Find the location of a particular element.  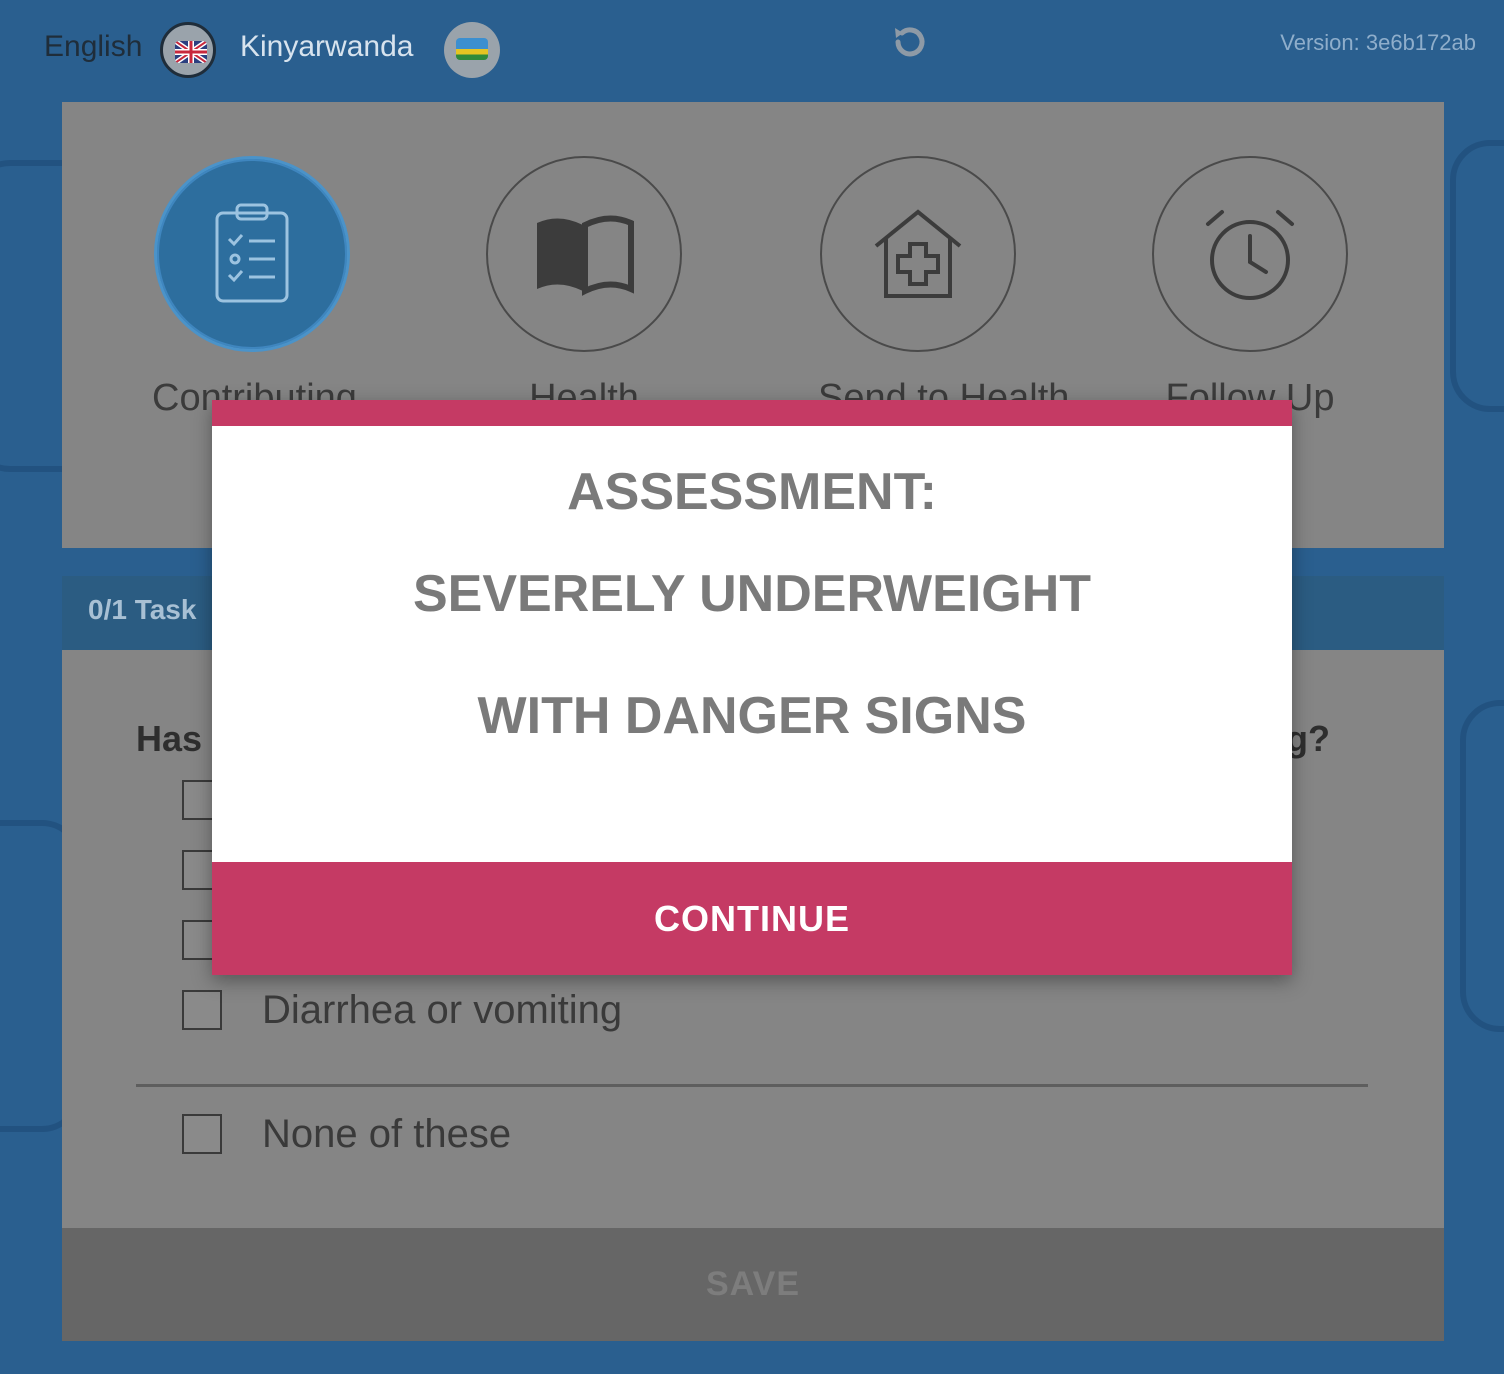

question-end: g? is located at coordinates (1308, 738).